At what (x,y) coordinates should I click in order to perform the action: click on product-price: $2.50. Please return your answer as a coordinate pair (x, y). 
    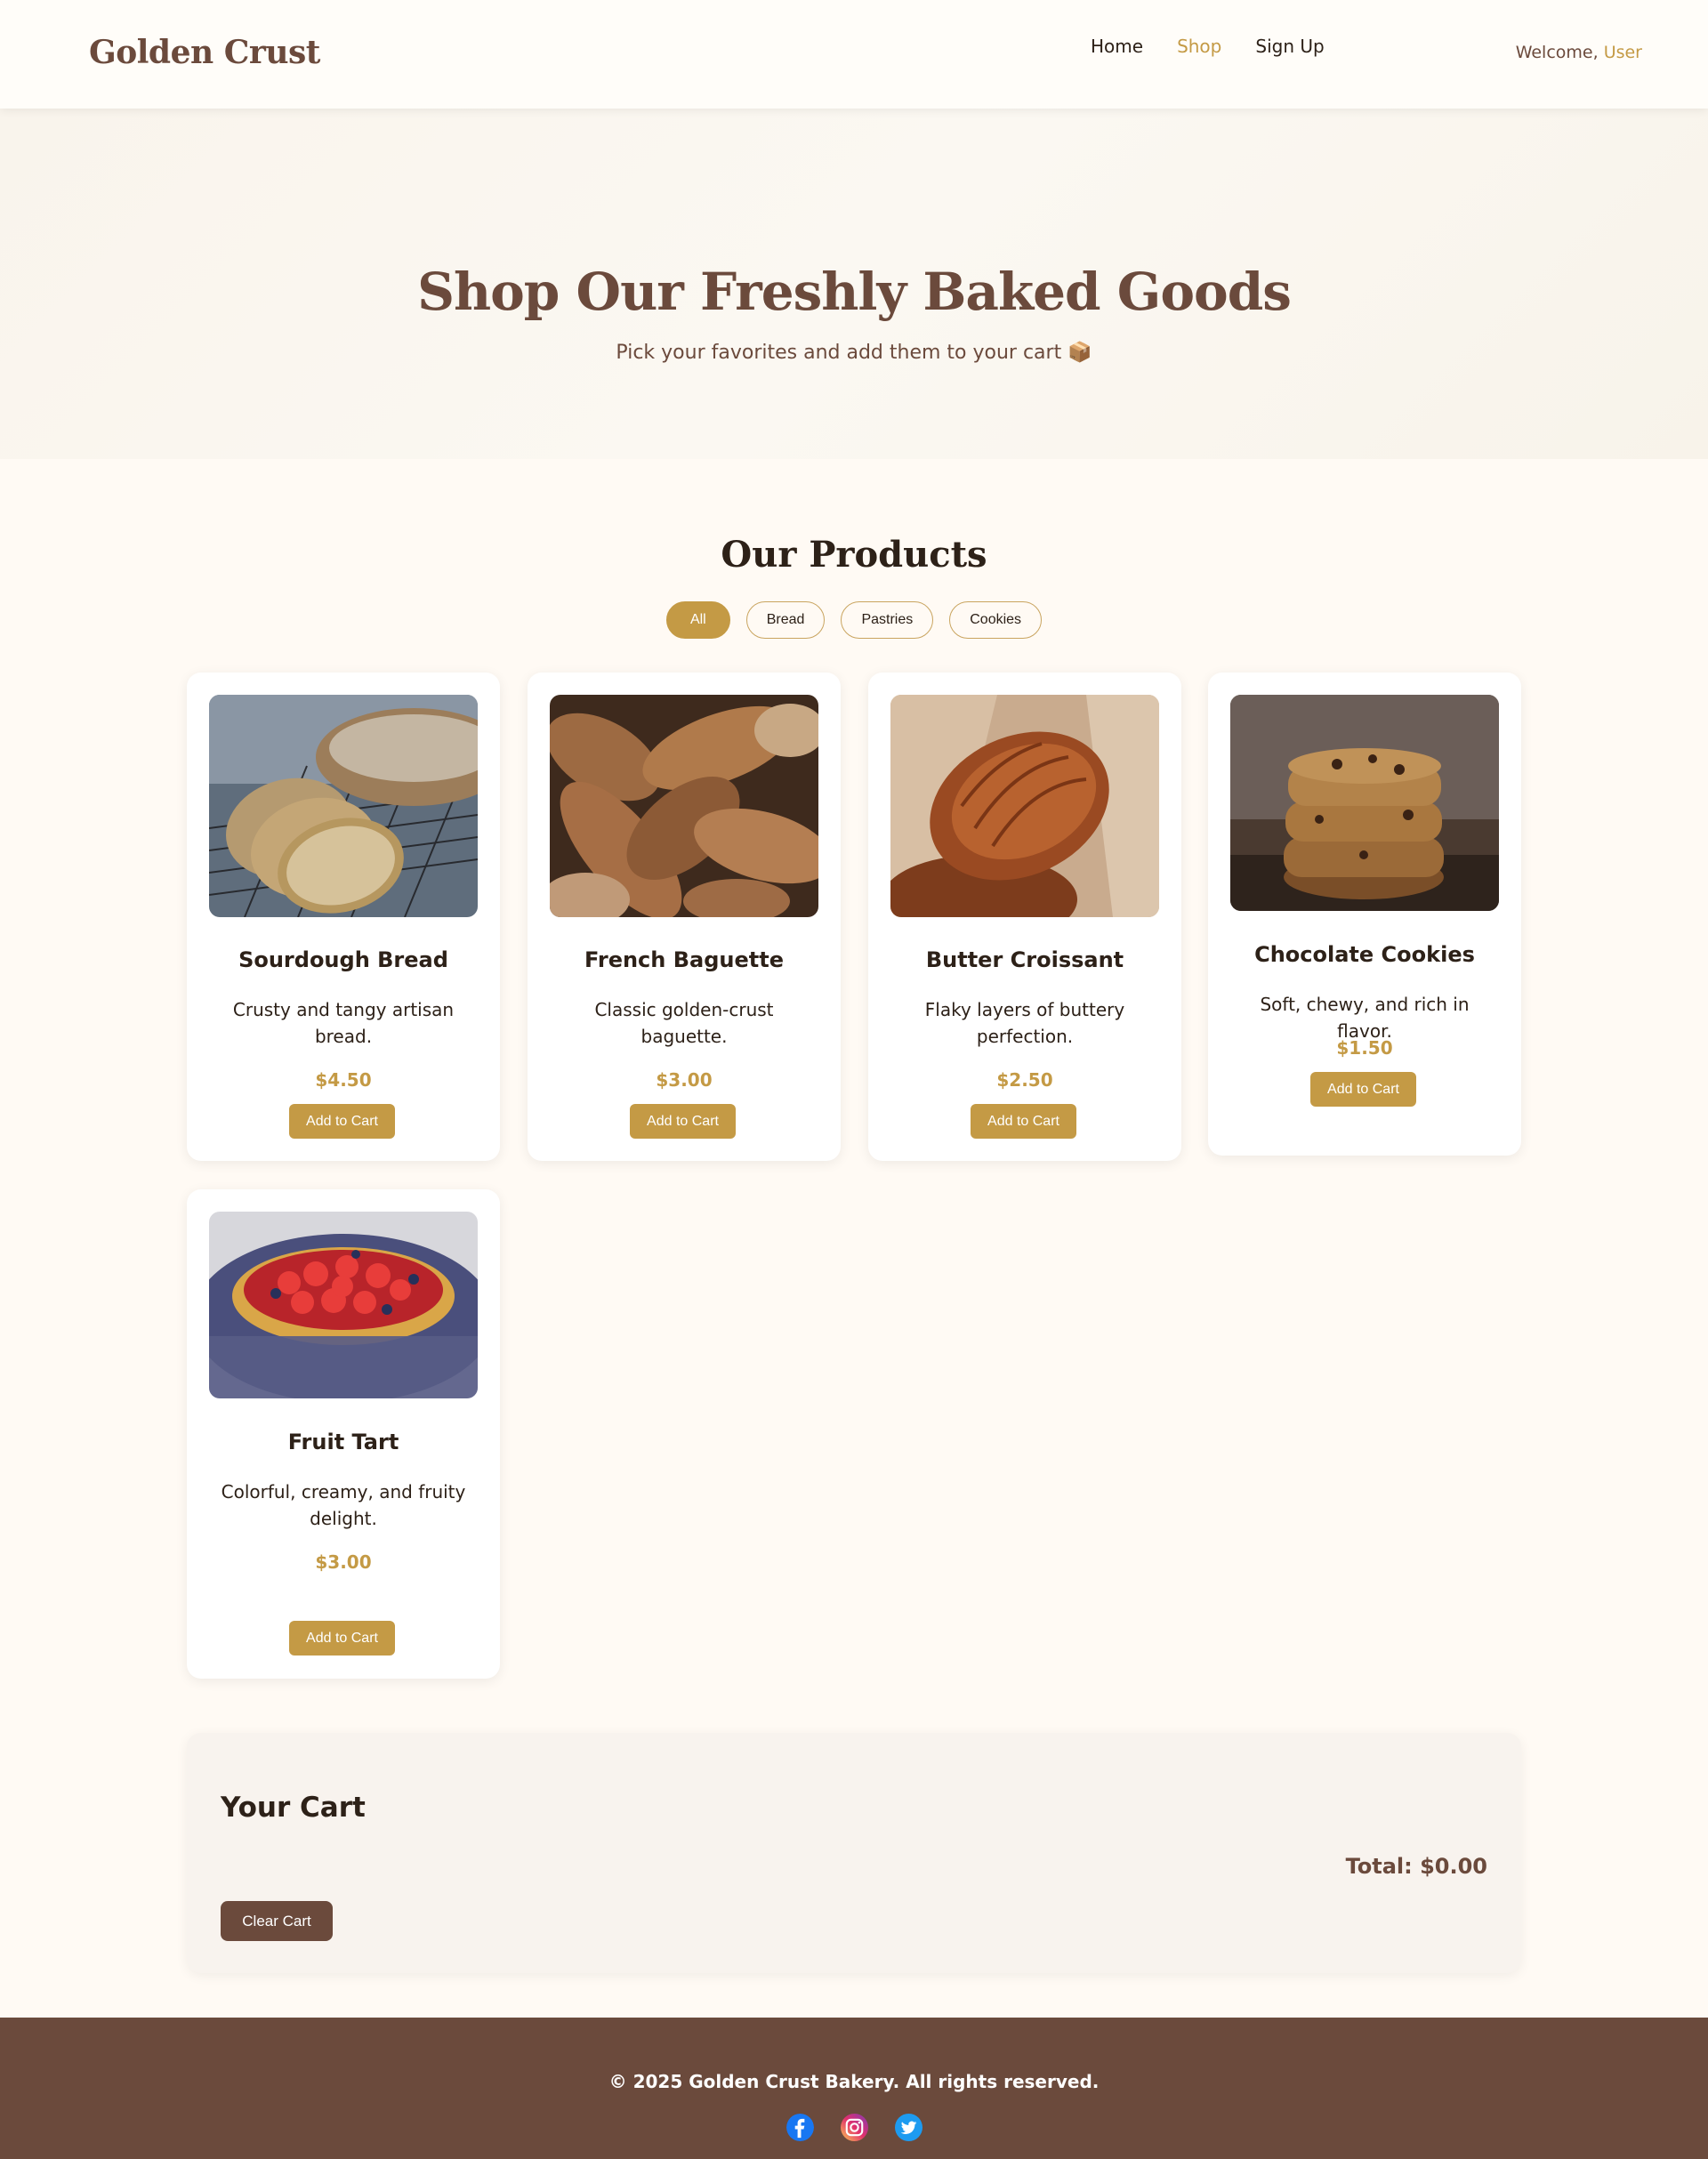
    Looking at the image, I should click on (1024, 1080).